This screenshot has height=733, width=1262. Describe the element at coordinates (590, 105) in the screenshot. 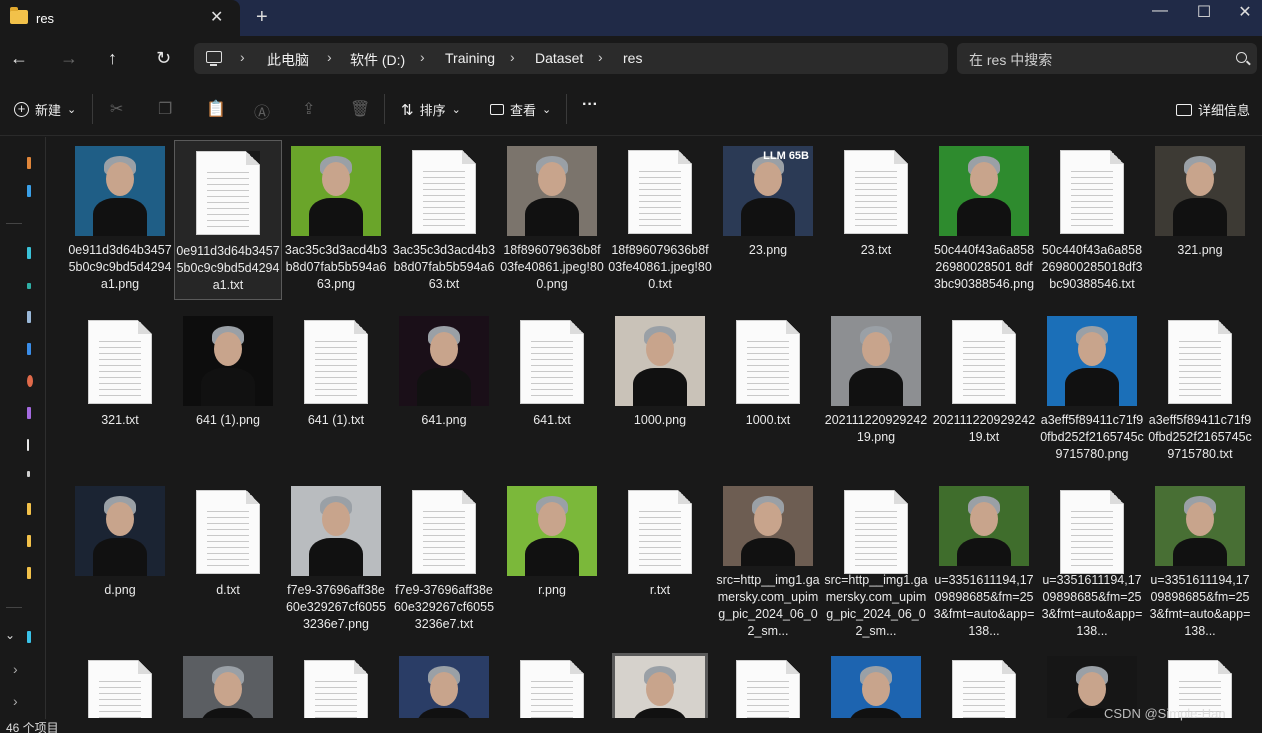

I see `more-options-button: ···` at that location.